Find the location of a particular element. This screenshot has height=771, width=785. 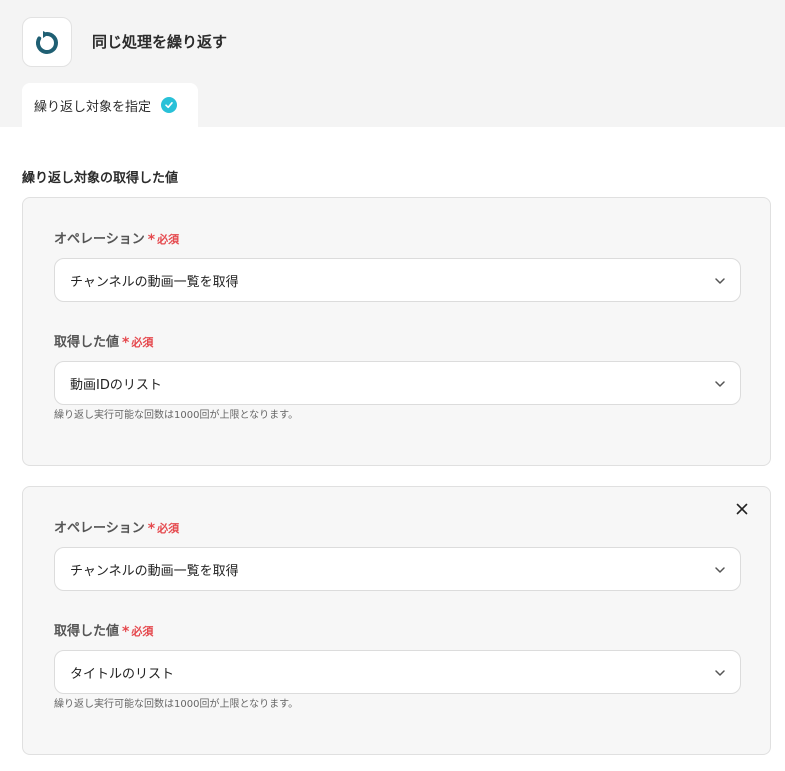

close-icon is located at coordinates (742, 509).